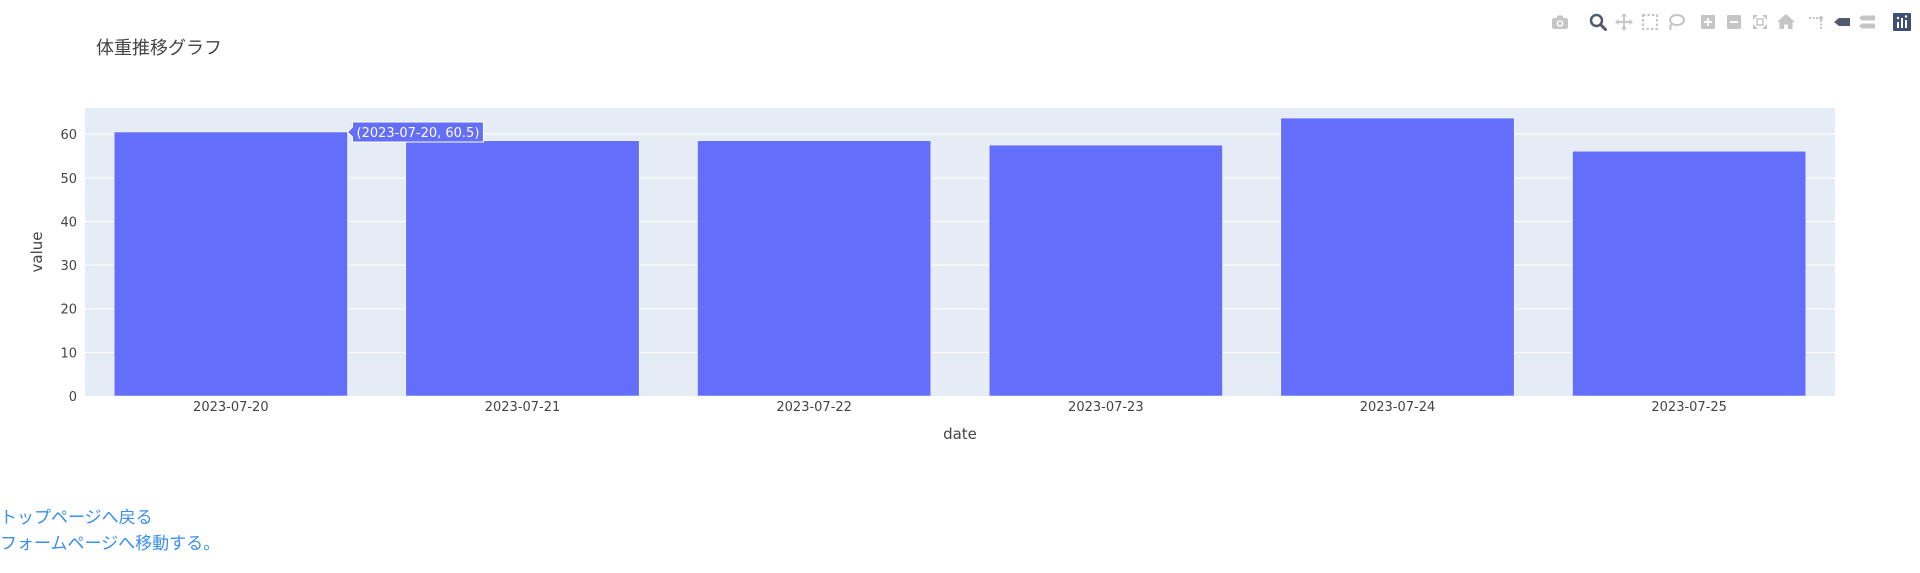  I want to click on y-tick-label: 20, so click(68, 310).